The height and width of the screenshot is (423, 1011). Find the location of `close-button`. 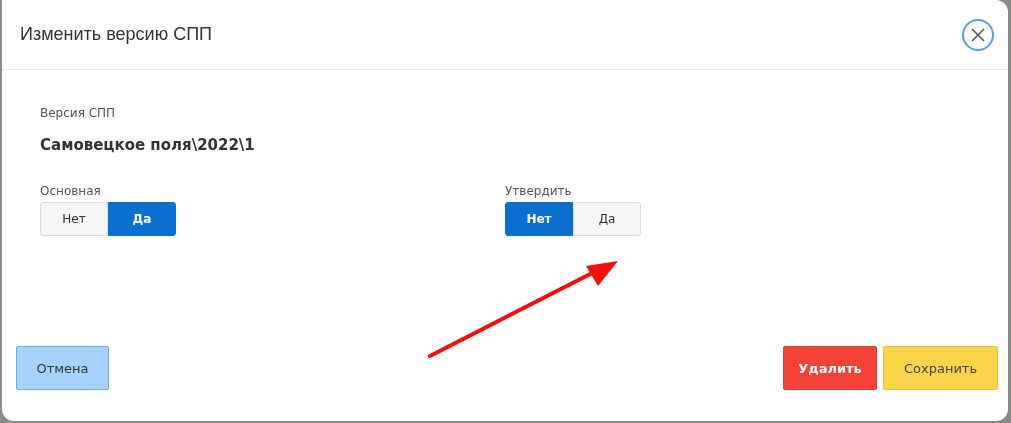

close-button is located at coordinates (978, 34).